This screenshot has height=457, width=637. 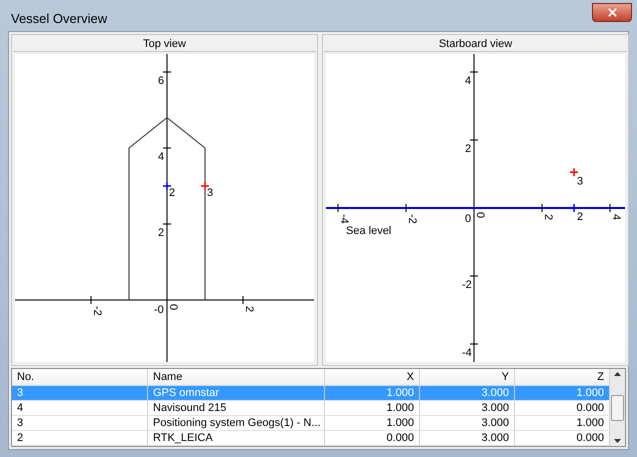 What do you see at coordinates (80, 377) in the screenshot?
I see `column-header: No.` at bounding box center [80, 377].